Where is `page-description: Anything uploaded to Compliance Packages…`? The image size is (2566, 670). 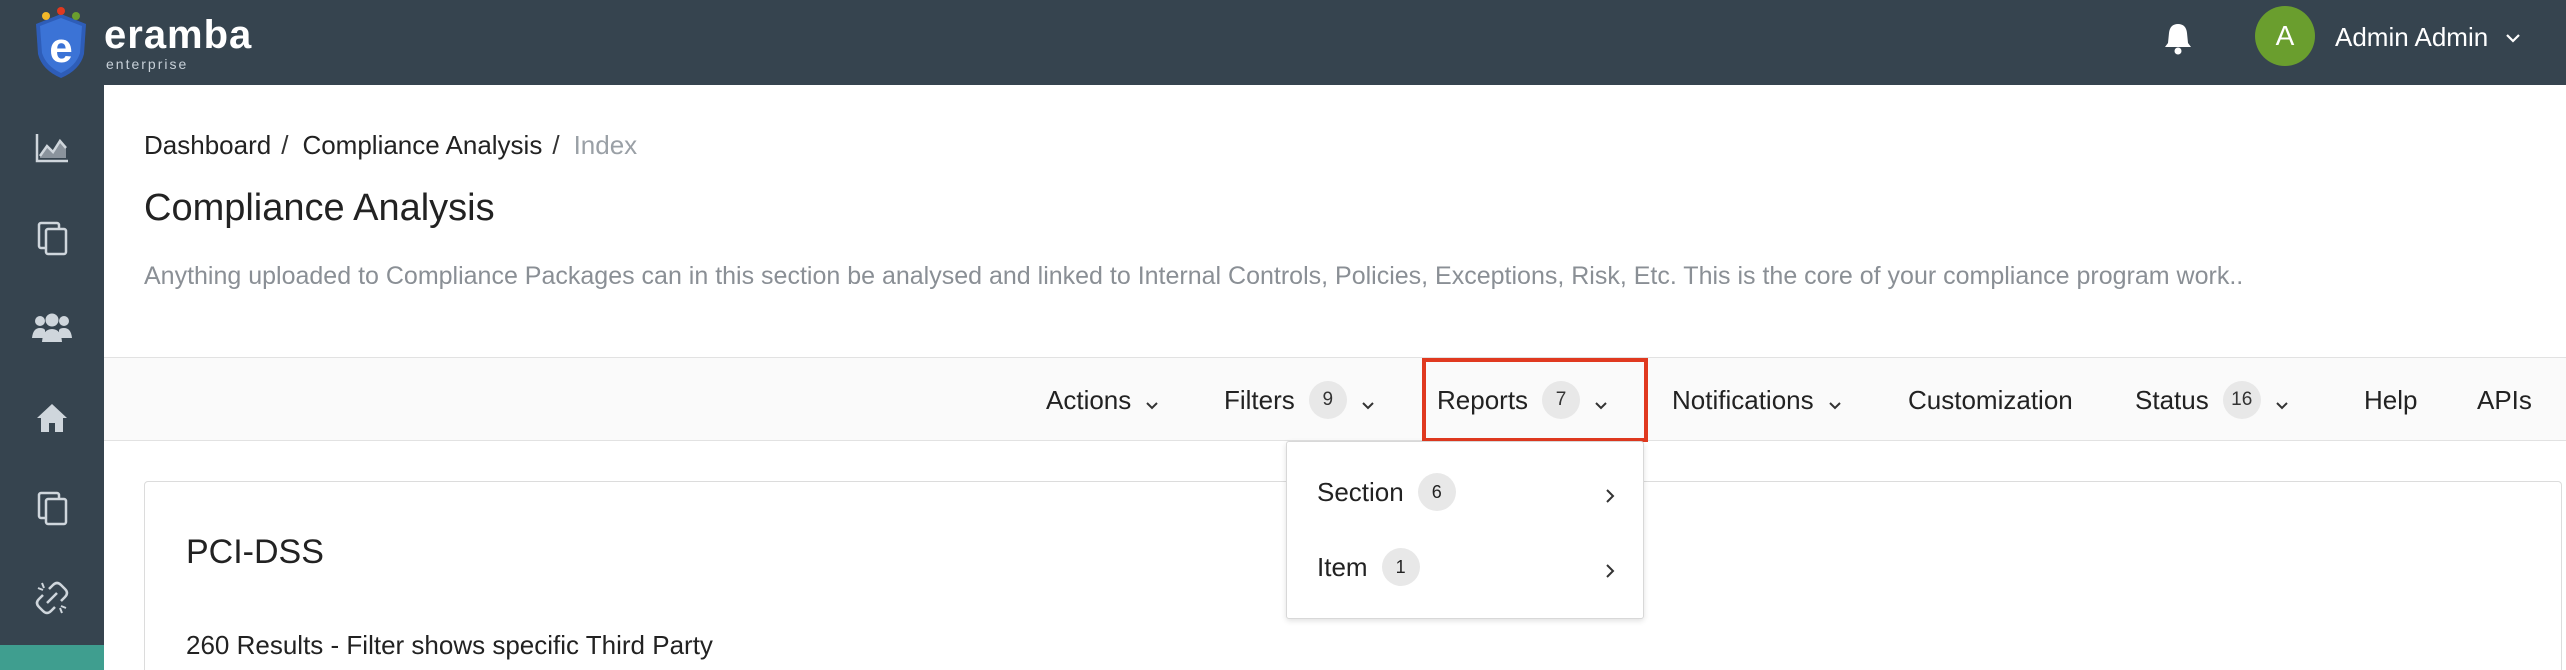
page-description: Anything uploaded to Compliance Packages… is located at coordinates (1194, 276).